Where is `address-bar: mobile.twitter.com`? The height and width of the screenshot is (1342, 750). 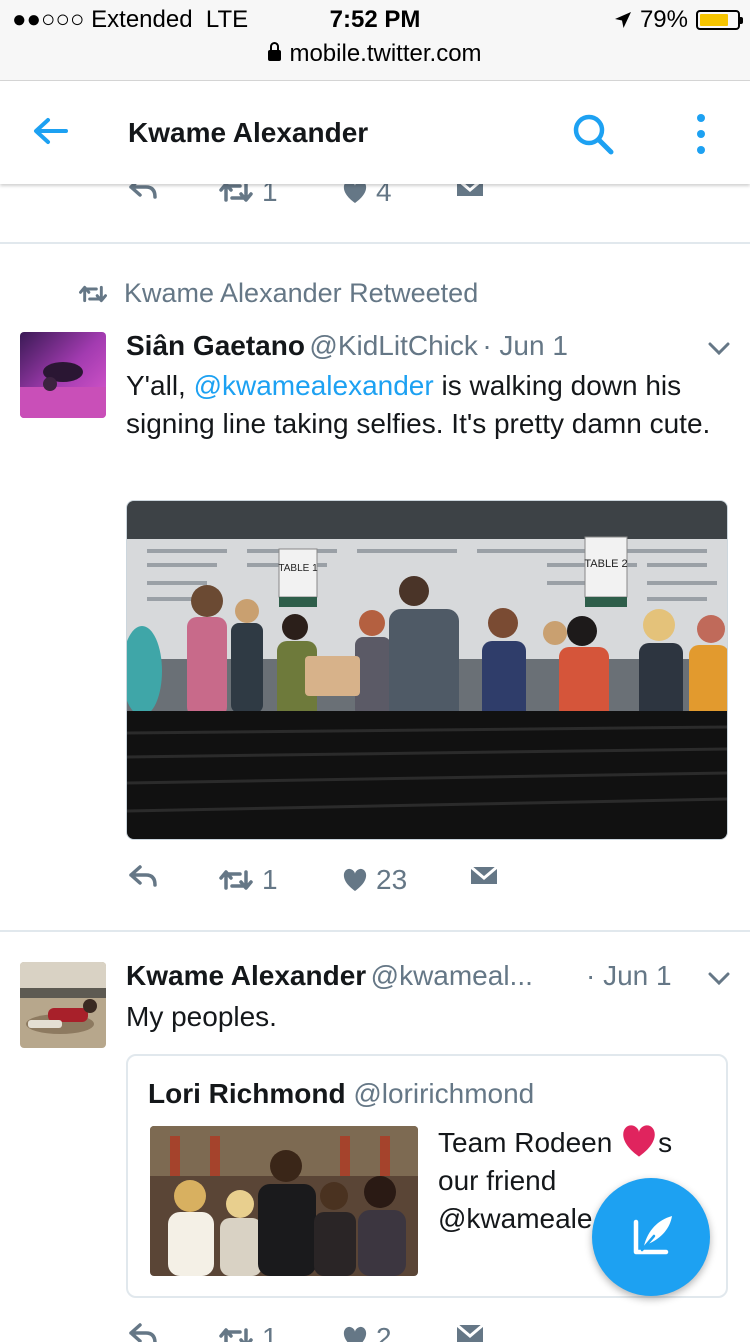 address-bar: mobile.twitter.com is located at coordinates (375, 54).